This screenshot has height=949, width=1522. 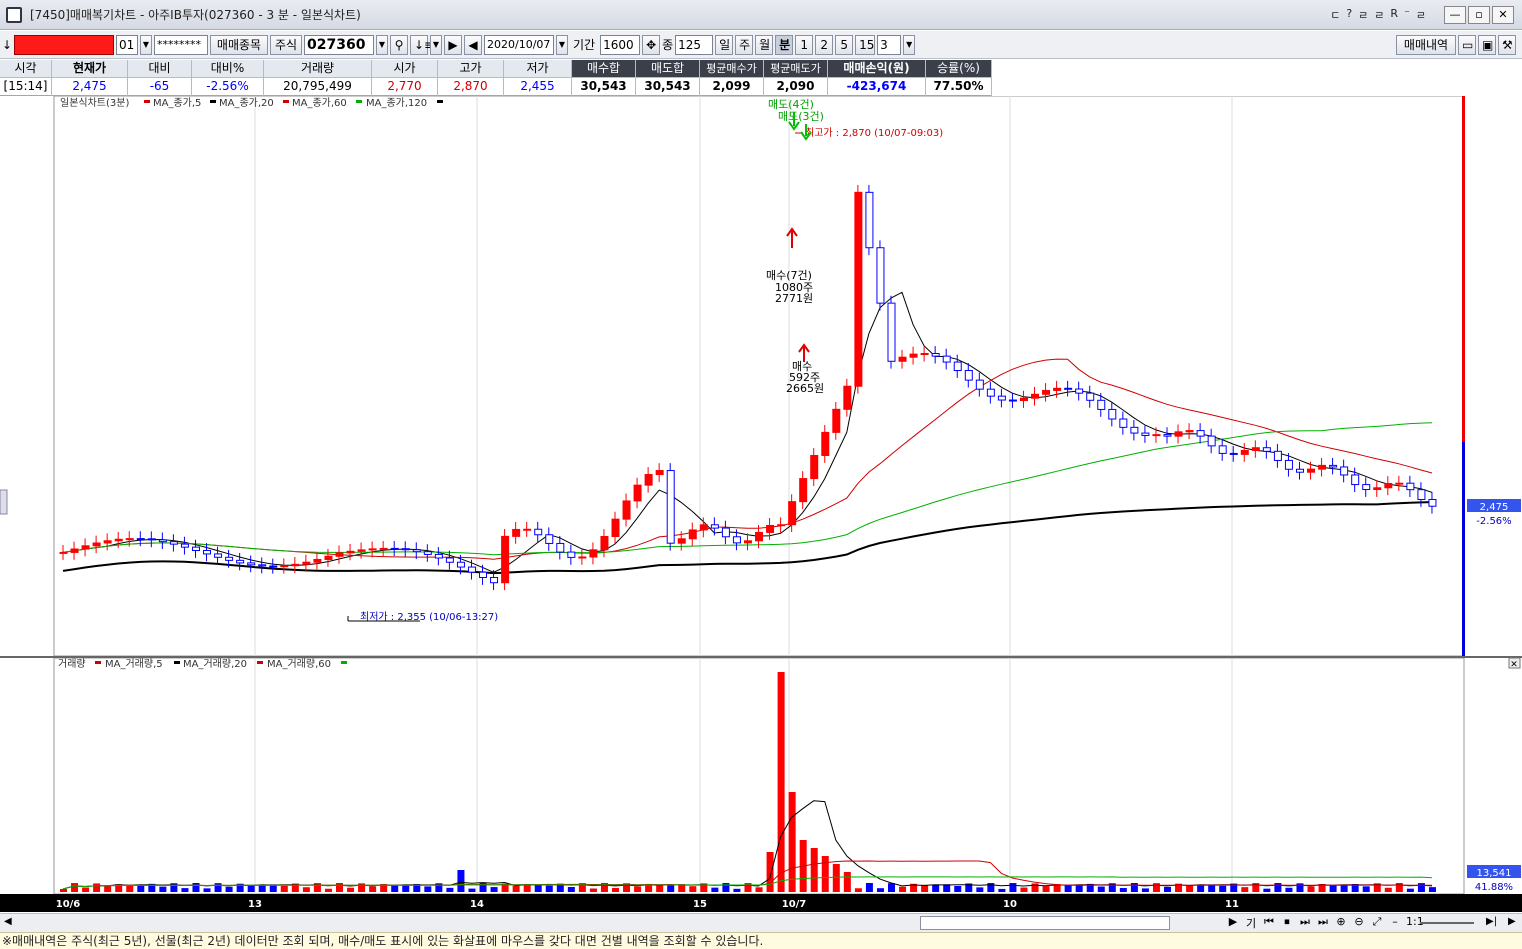 I want to click on count-input: 125, so click(x=694, y=44).